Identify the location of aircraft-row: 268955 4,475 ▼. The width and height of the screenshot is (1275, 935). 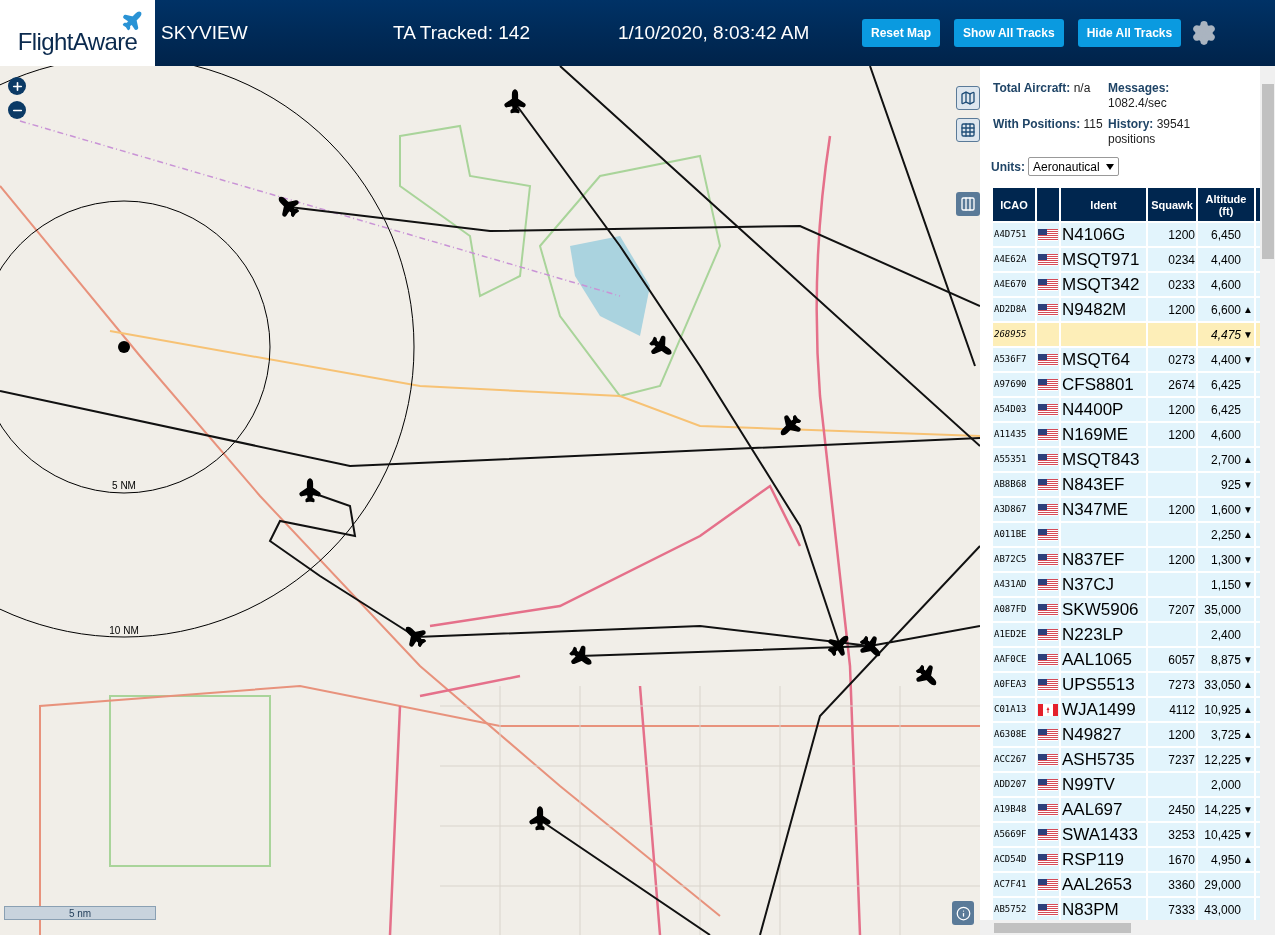
(1126, 334).